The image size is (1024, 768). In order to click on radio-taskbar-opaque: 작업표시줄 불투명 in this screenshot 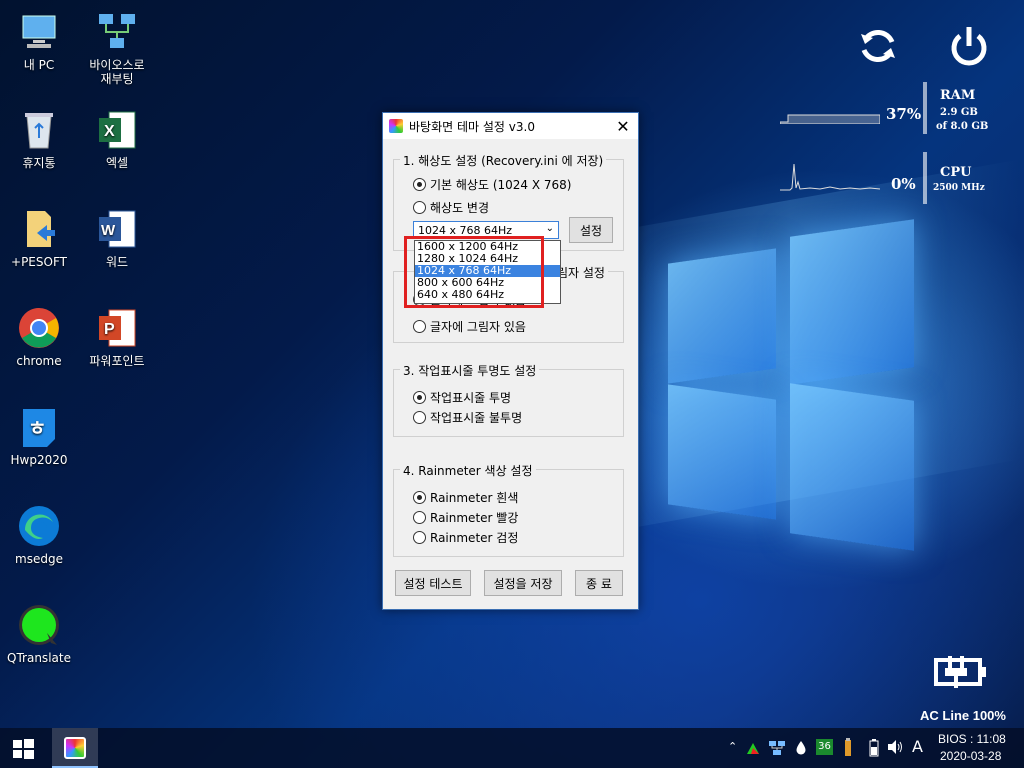, I will do `click(467, 417)`.